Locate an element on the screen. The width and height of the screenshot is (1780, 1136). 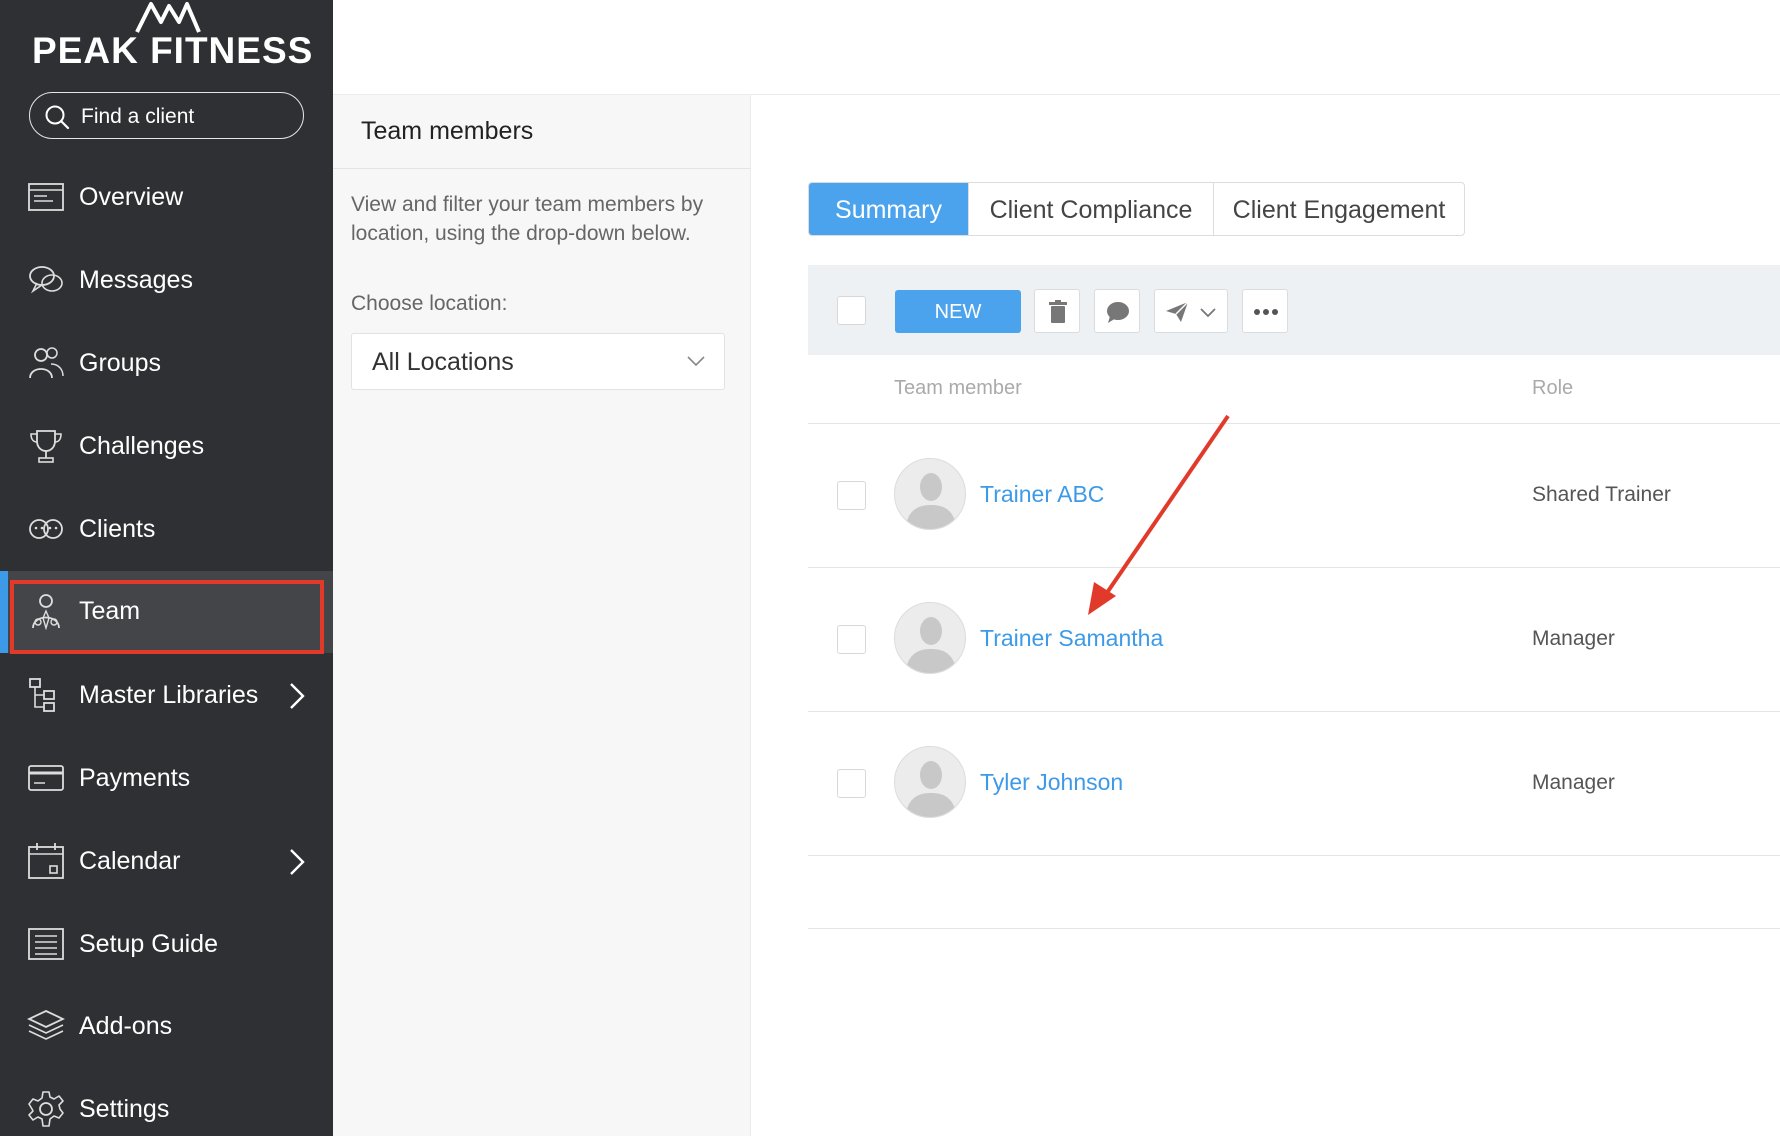
message-button is located at coordinates (1117, 311).